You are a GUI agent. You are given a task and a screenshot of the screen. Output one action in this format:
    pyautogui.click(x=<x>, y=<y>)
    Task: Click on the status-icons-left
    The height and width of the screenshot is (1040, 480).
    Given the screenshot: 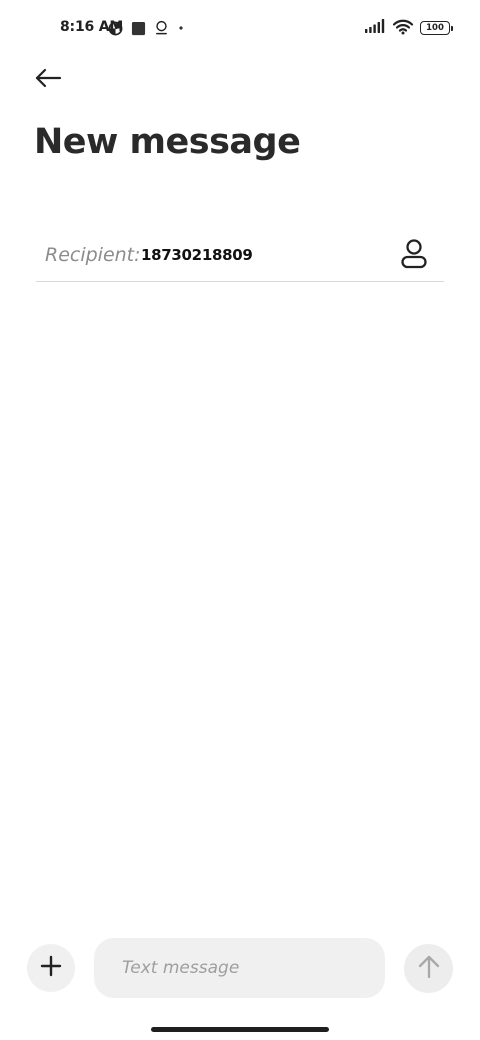 What is the action you would take?
    pyautogui.click(x=146, y=28)
    